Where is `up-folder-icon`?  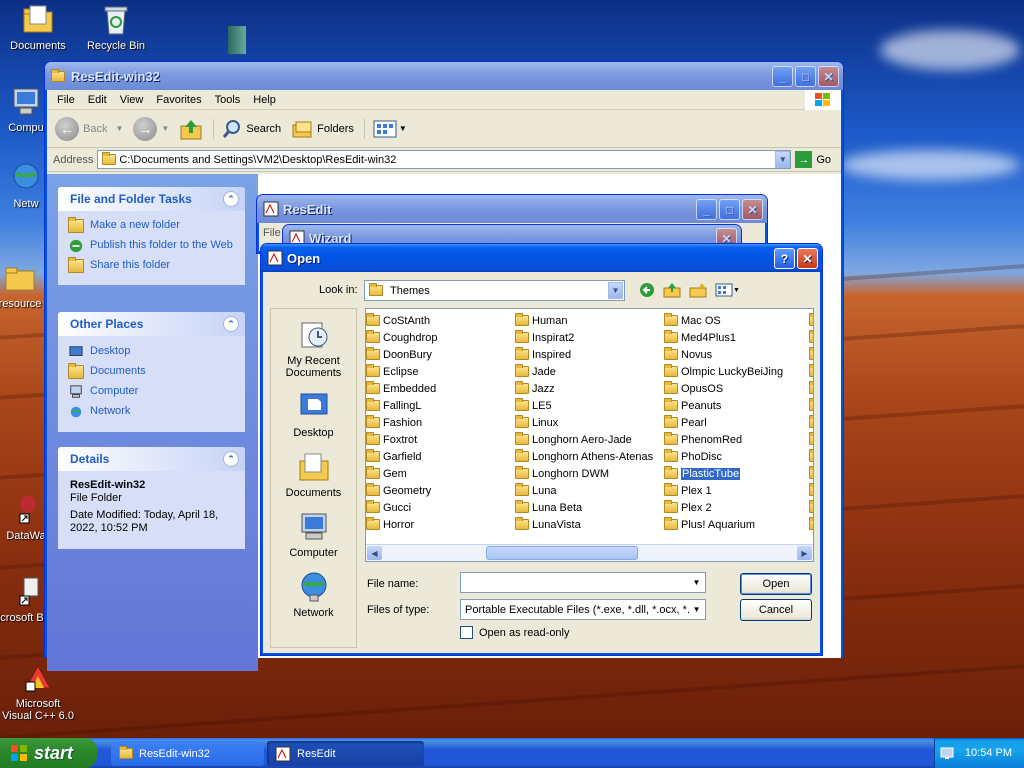 up-folder-icon is located at coordinates (672, 290).